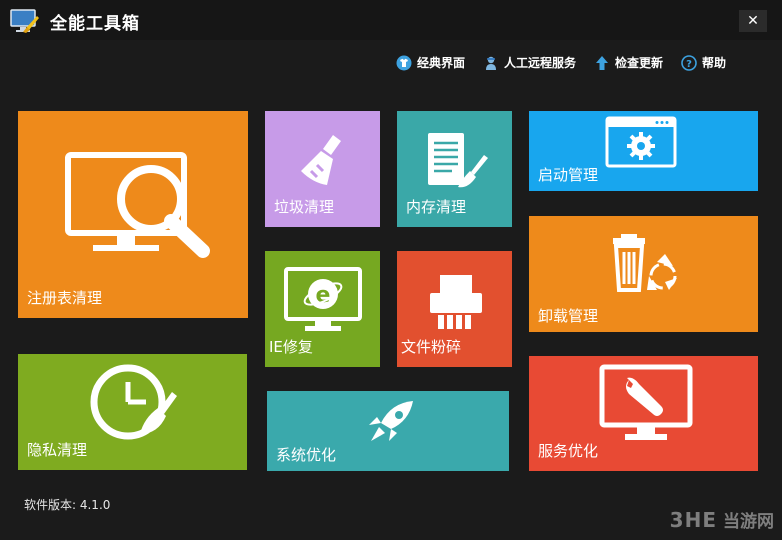  What do you see at coordinates (431, 347) in the screenshot?
I see `file-shred-label: 文件粉碎` at bounding box center [431, 347].